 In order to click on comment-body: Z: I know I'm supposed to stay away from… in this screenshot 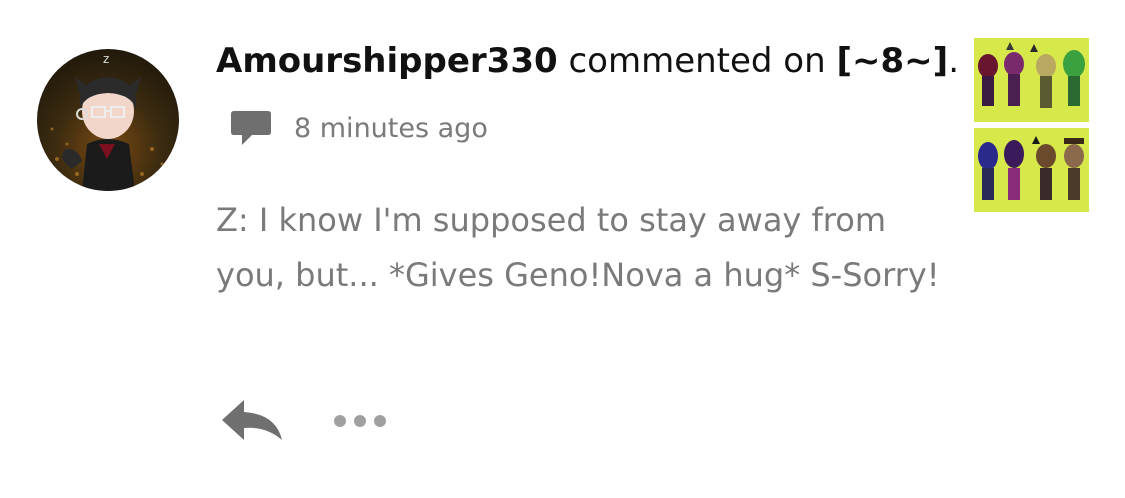, I will do `click(578, 247)`.